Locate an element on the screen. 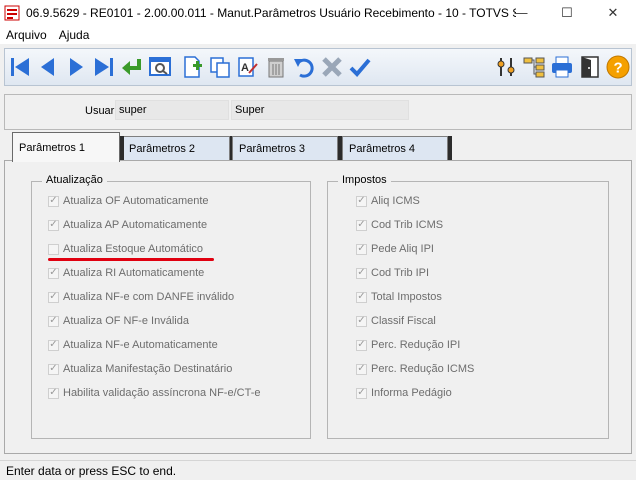 This screenshot has height=480, width=636. svg-text: A is located at coordinates (245, 68).